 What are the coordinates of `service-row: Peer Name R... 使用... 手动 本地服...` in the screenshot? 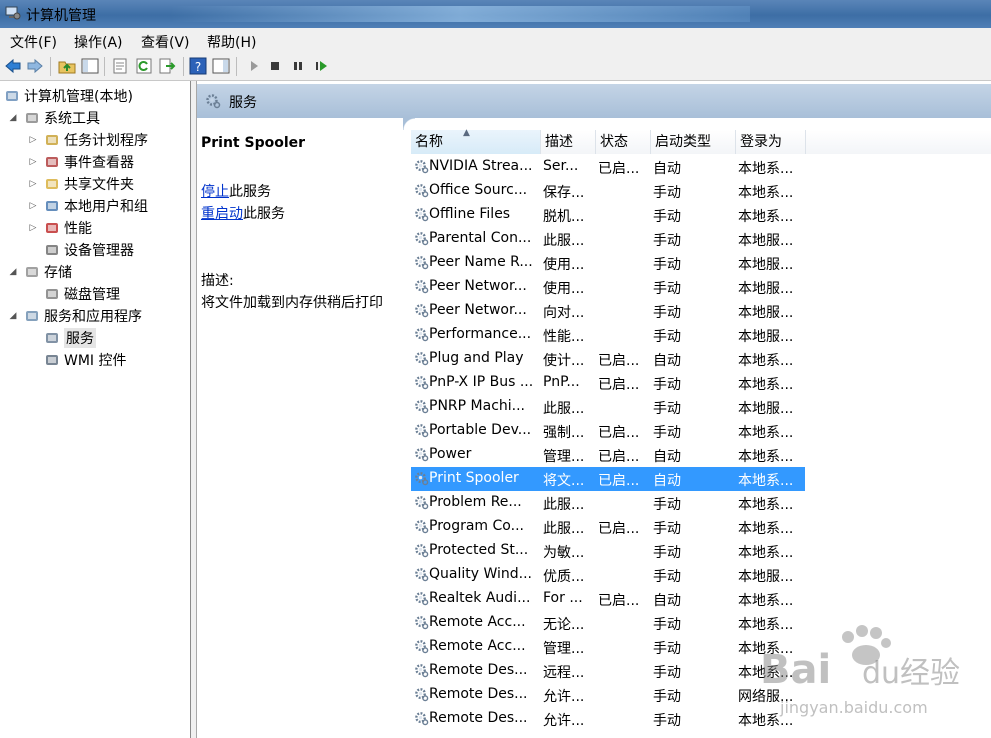 It's located at (608, 263).